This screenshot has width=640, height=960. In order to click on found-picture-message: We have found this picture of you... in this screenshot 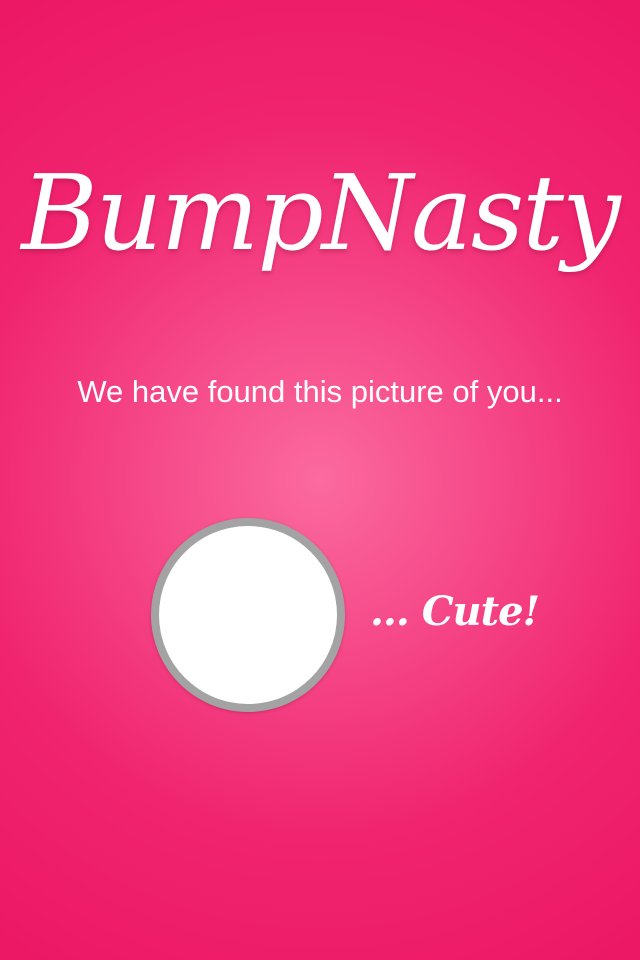, I will do `click(320, 391)`.